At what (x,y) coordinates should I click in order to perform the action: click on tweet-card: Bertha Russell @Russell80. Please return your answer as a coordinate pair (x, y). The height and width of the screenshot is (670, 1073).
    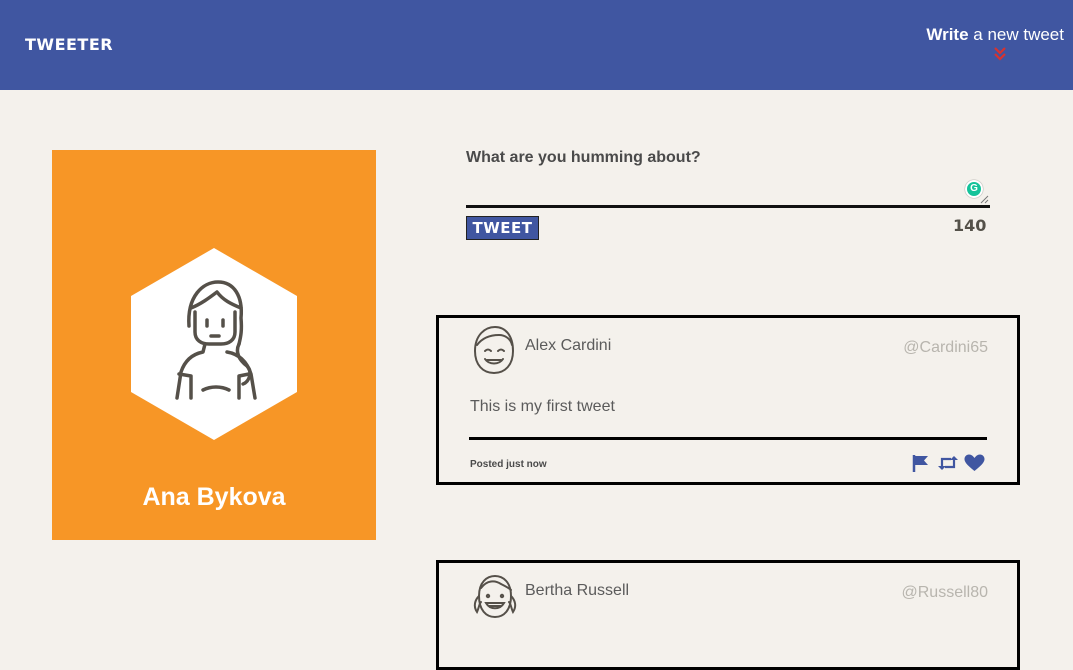
    Looking at the image, I should click on (728, 615).